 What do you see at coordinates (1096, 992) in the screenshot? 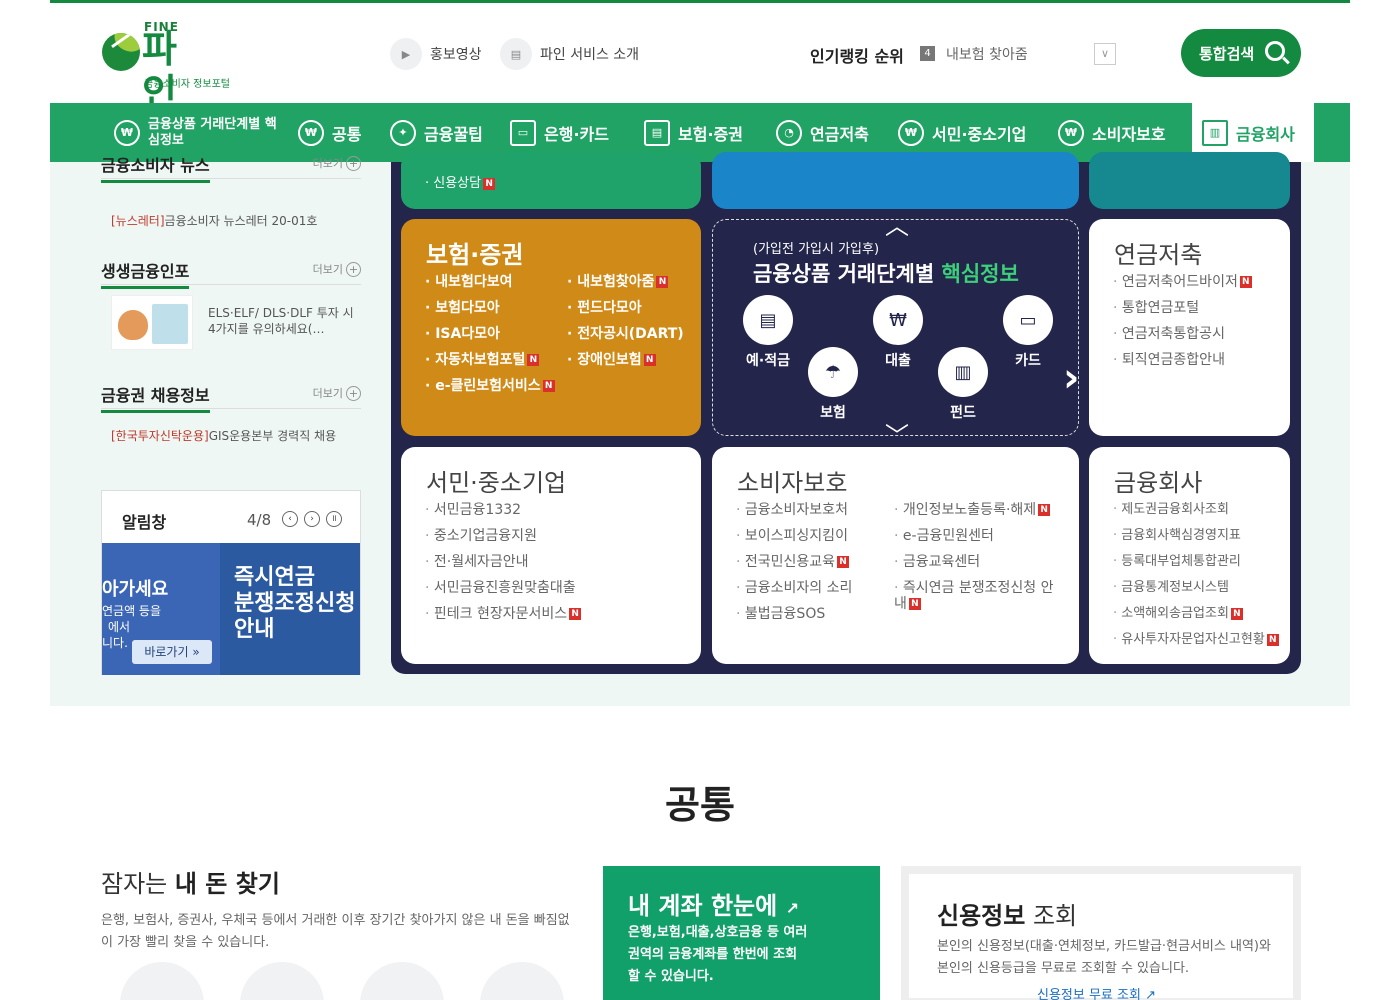
I see `credit-info-link: 신용정보 무료 조회 ↗` at bounding box center [1096, 992].